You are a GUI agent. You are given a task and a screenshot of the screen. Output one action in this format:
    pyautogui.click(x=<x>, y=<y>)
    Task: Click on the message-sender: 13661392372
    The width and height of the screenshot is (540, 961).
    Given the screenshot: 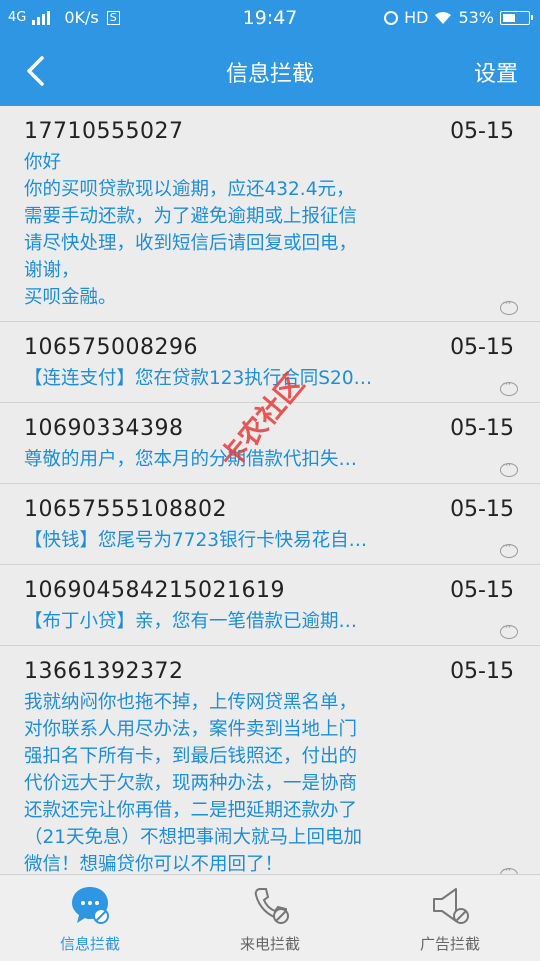 What is the action you would take?
    pyautogui.click(x=104, y=671)
    